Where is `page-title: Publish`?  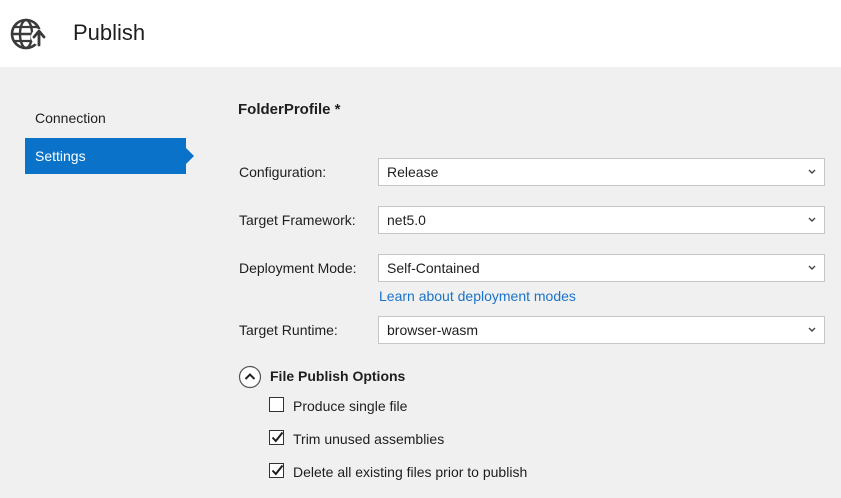 page-title: Publish is located at coordinates (109, 32).